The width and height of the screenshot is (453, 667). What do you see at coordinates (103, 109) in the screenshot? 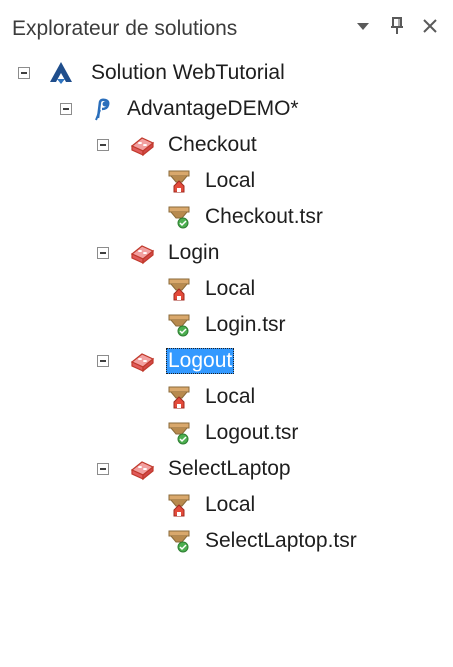
I see `project-icon` at bounding box center [103, 109].